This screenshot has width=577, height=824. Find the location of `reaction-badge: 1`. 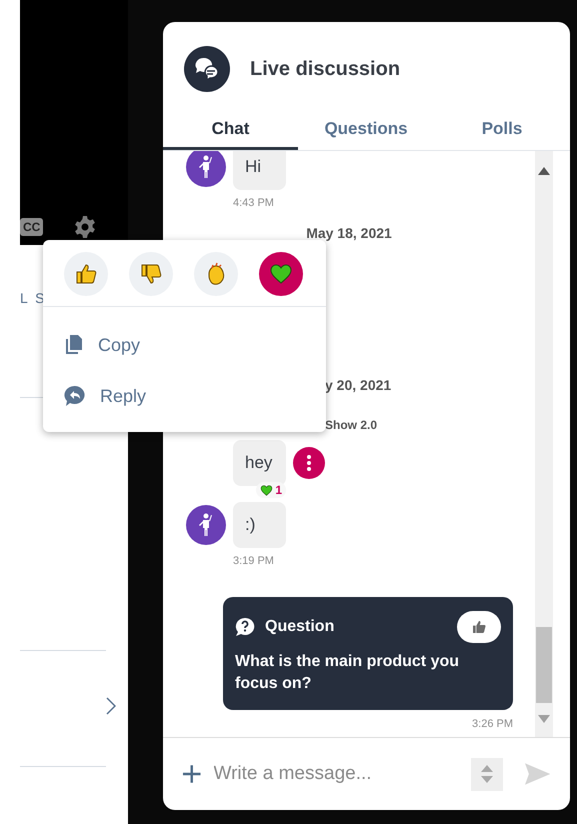

reaction-badge: 1 is located at coordinates (271, 490).